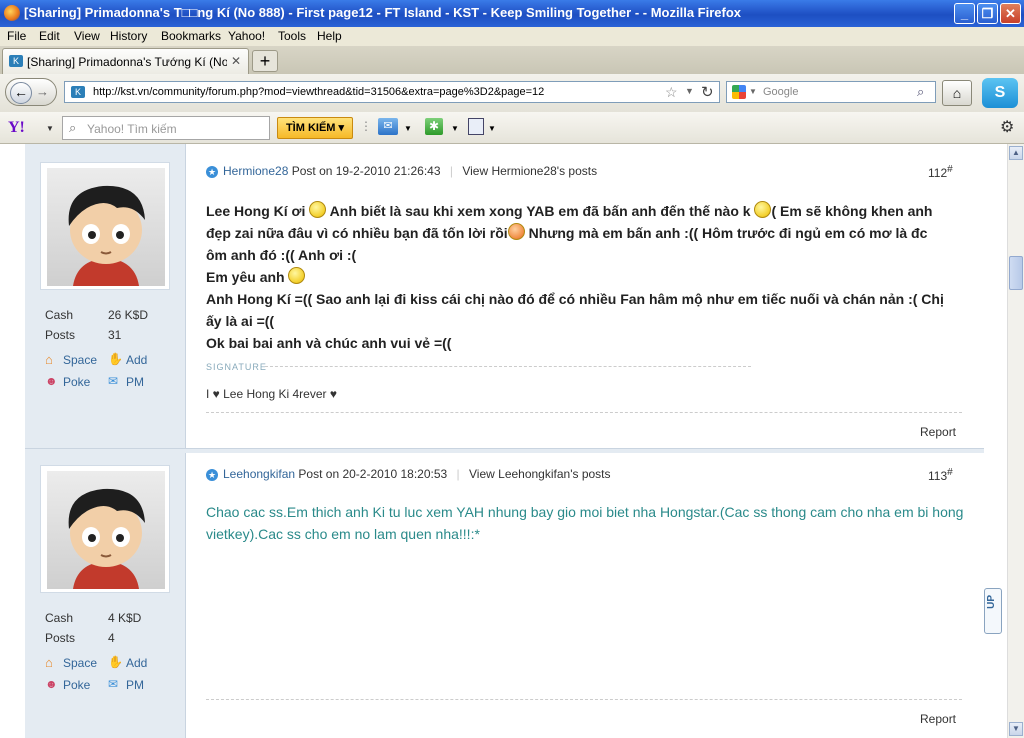  What do you see at coordinates (166, 128) in the screenshot?
I see `yahoo-search-input: ⌕ Yahoo! Tìm kiếm` at bounding box center [166, 128].